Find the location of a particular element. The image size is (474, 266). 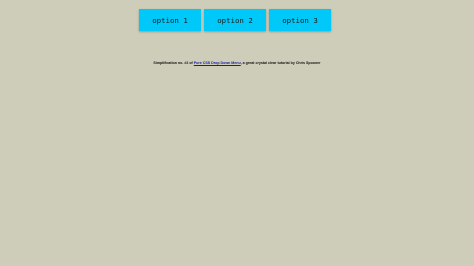

menu-option-2: option 2 is located at coordinates (235, 20).